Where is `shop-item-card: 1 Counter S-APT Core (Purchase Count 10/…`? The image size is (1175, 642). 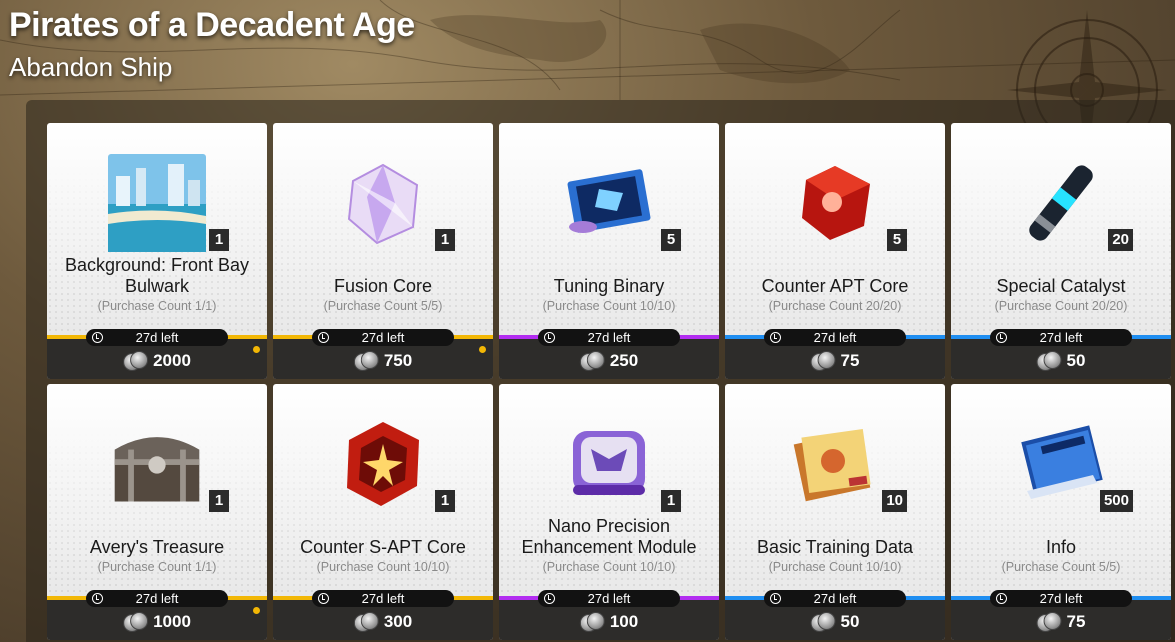 shop-item-card: 1 Counter S-APT Core (Purchase Count 10/… is located at coordinates (383, 512).